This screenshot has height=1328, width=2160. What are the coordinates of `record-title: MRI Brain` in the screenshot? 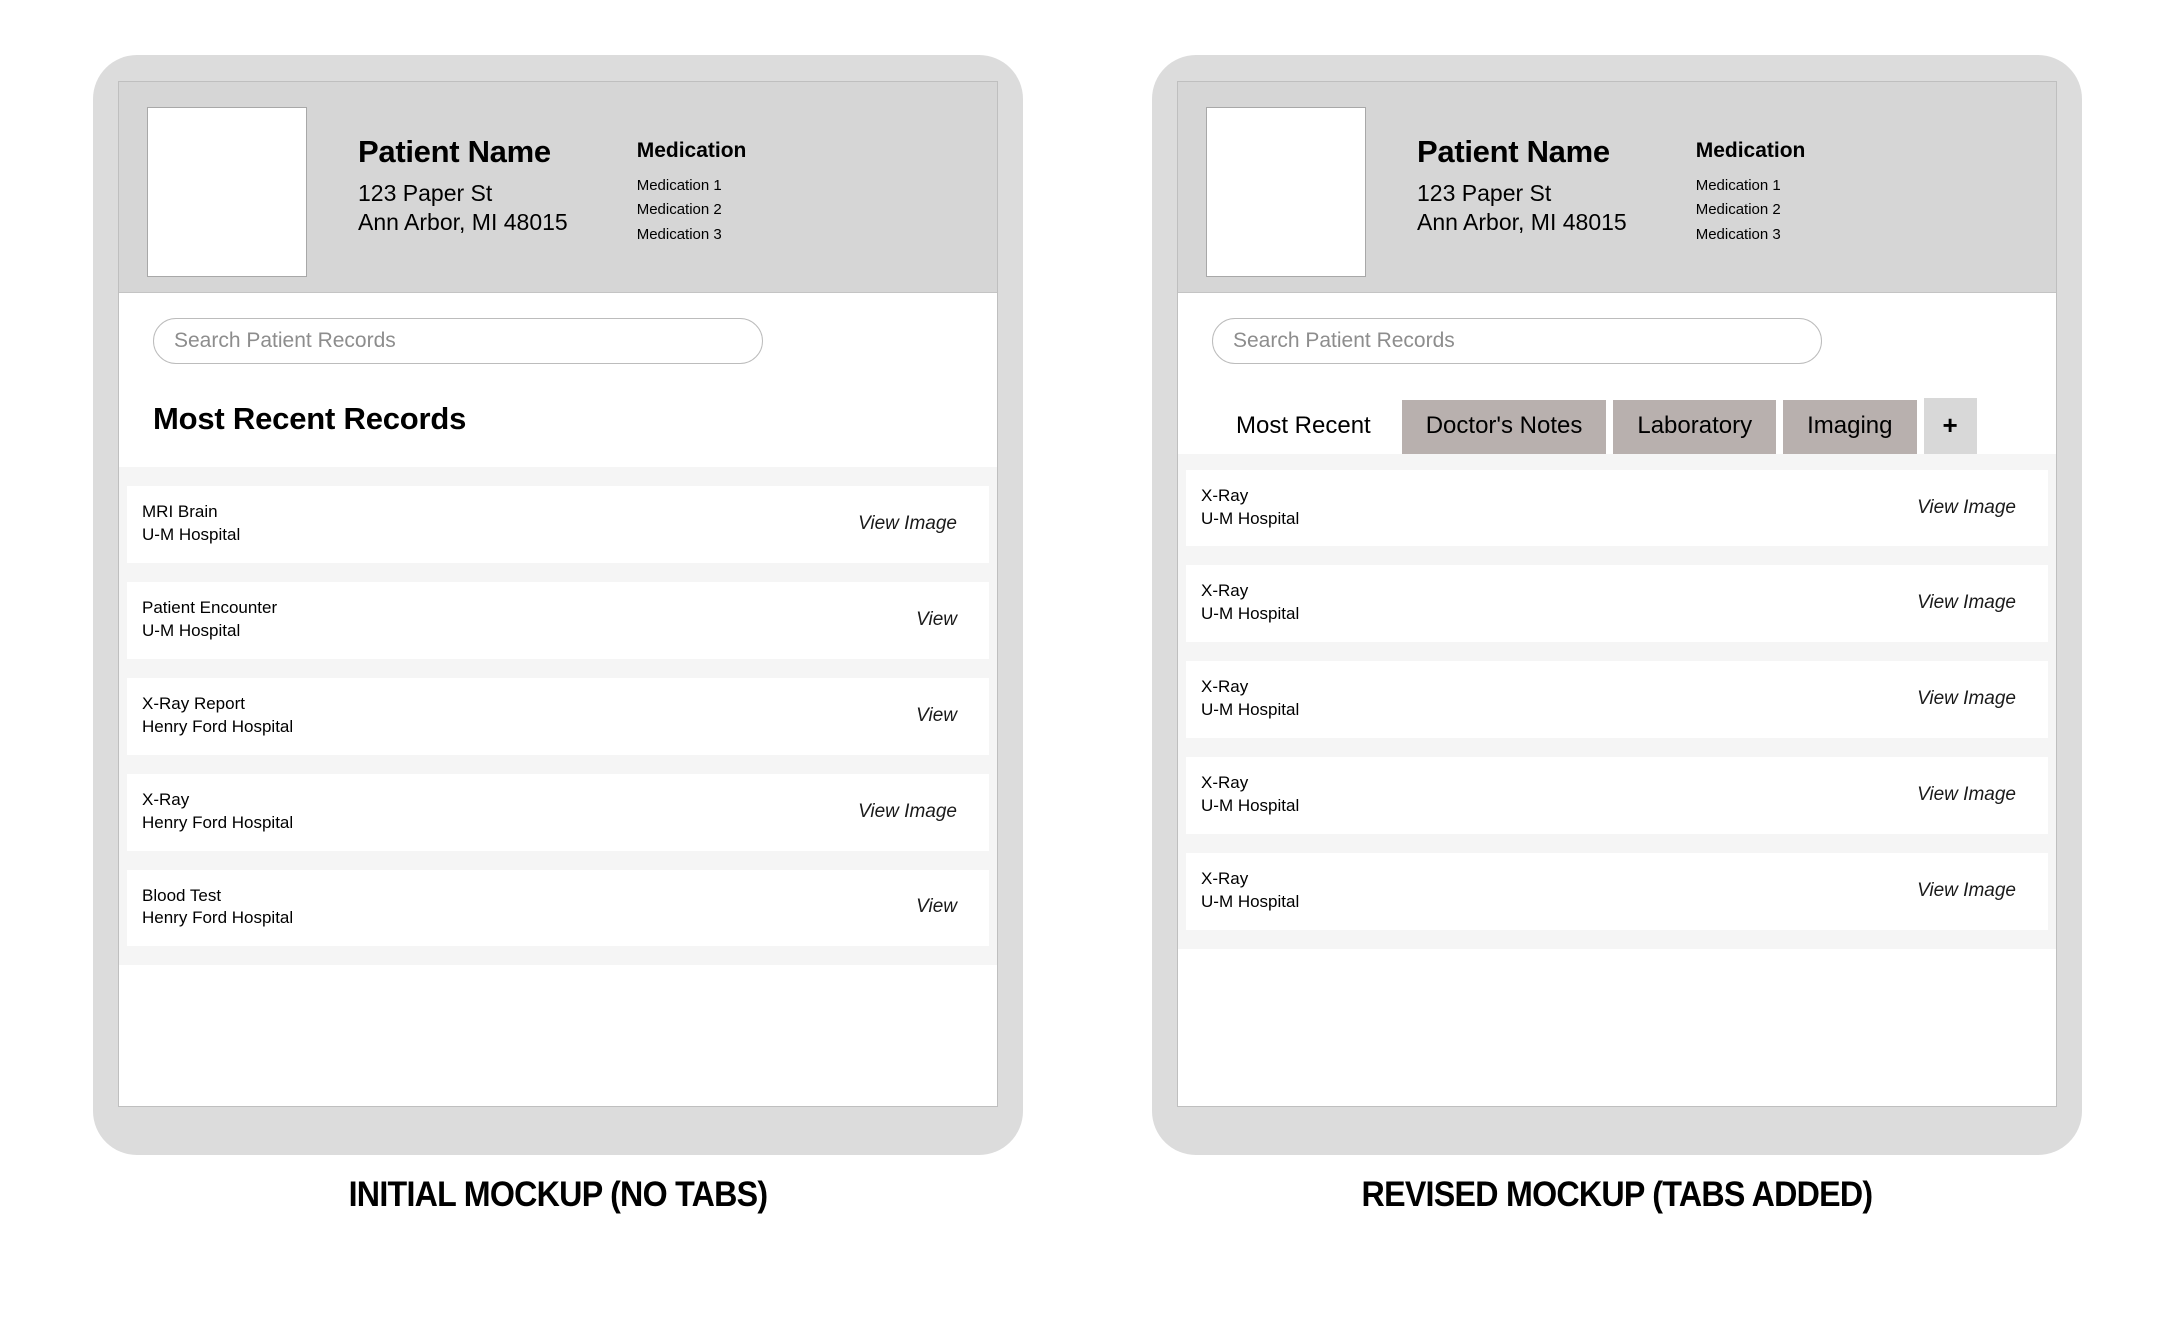 It's located at (180, 511).